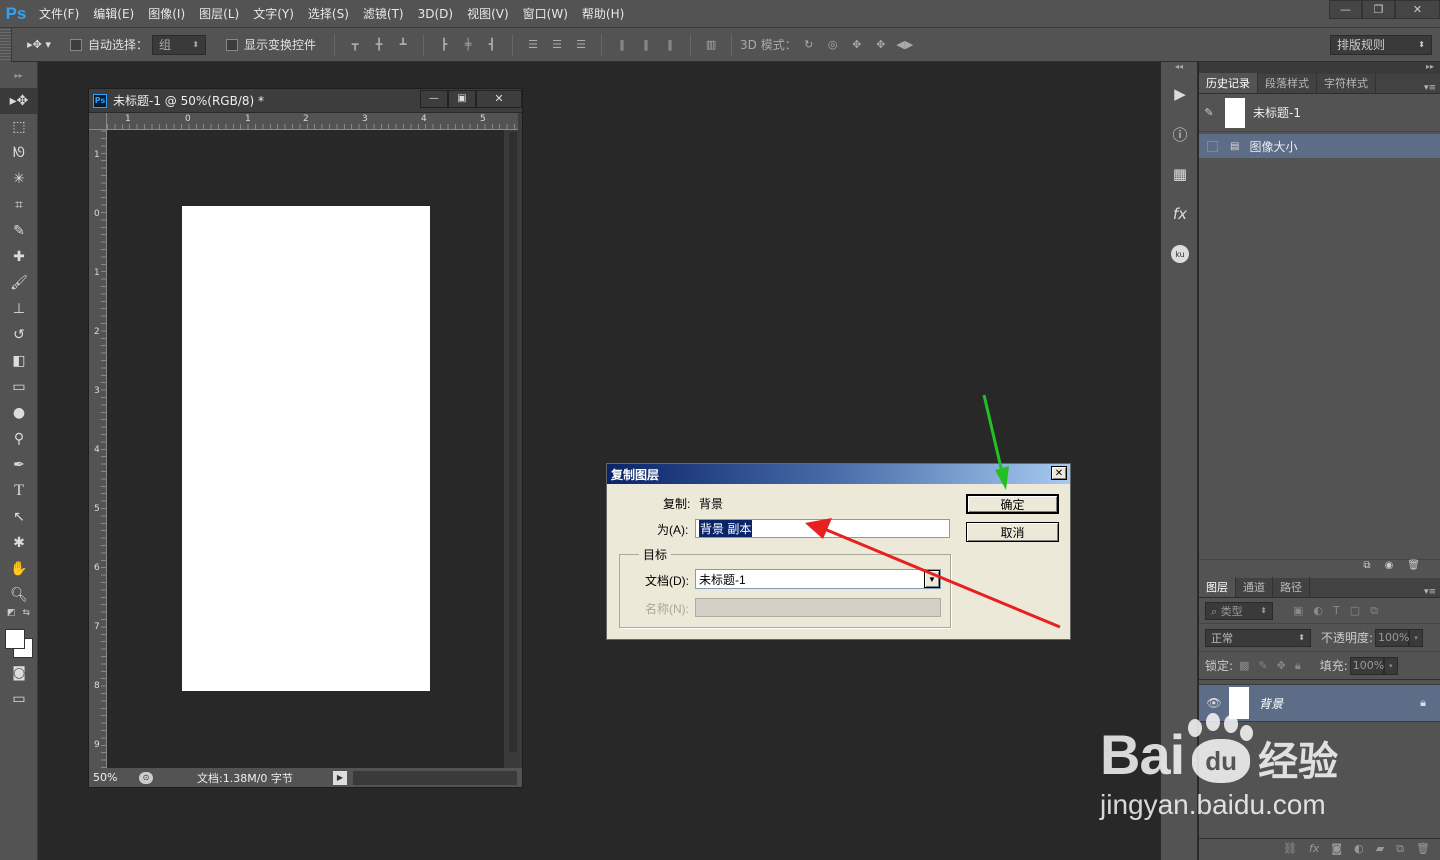 The height and width of the screenshot is (860, 1440). What do you see at coordinates (1298, 762) in the screenshot?
I see `watermark-jingyan: 经验` at bounding box center [1298, 762].